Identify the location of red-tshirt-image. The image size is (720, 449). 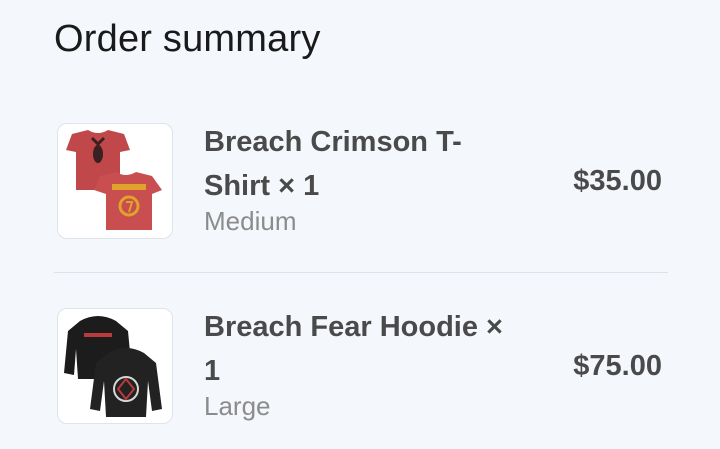
(114, 180).